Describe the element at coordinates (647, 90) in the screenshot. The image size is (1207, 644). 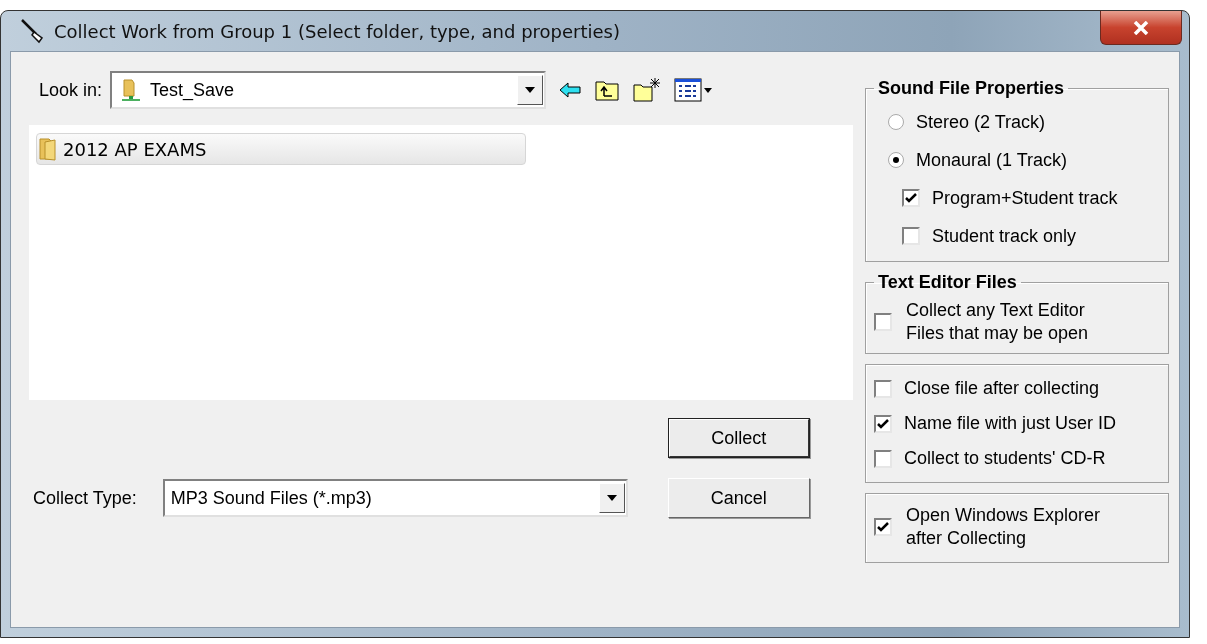
I see `new-folder-icon` at that location.